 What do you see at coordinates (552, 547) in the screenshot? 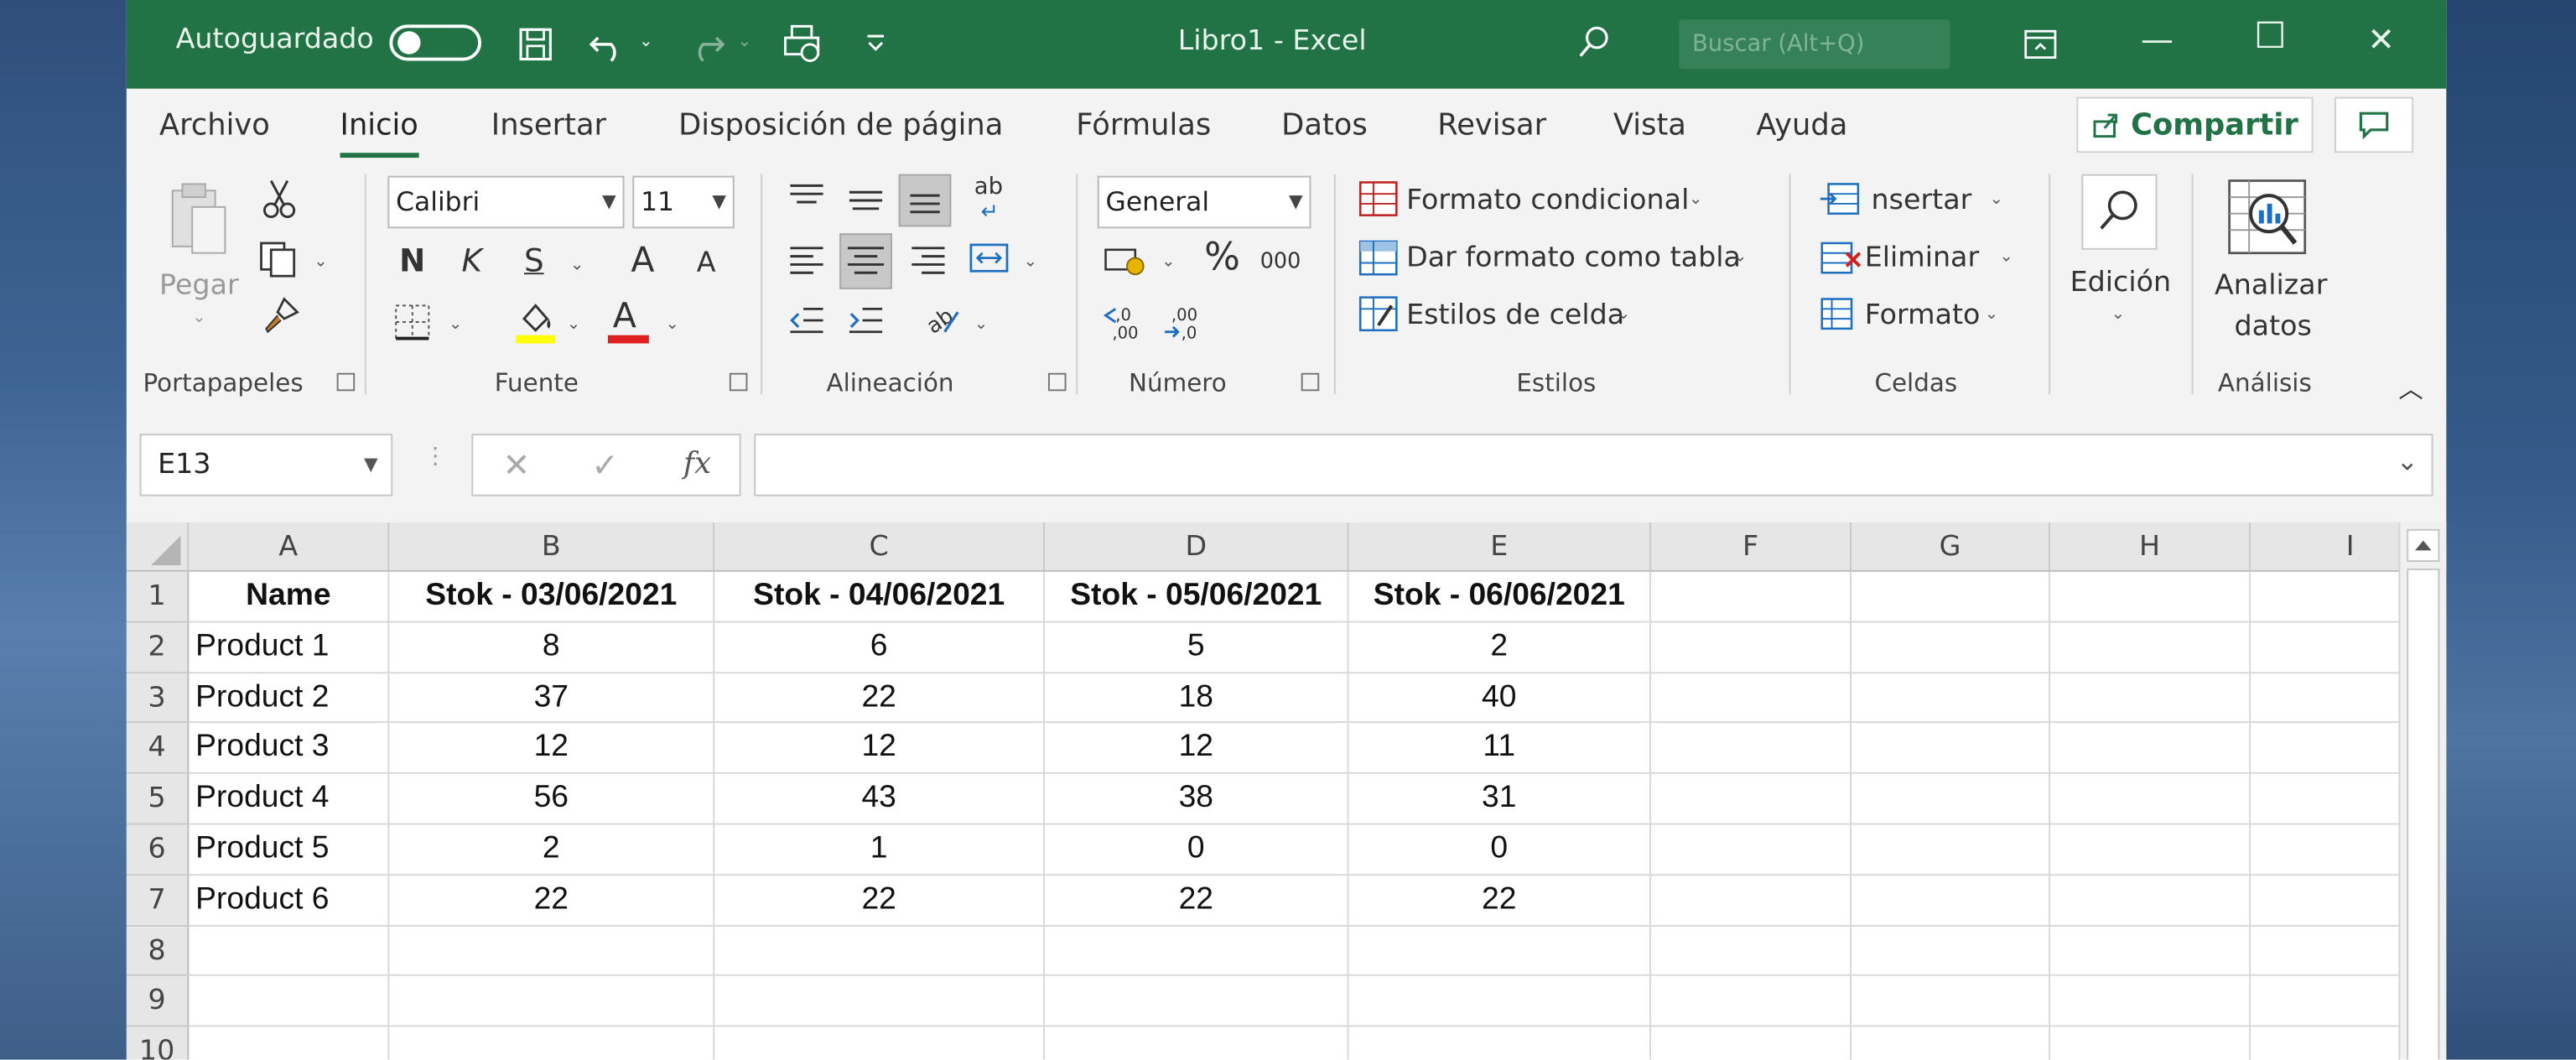
I see `column-header-b: B` at bounding box center [552, 547].